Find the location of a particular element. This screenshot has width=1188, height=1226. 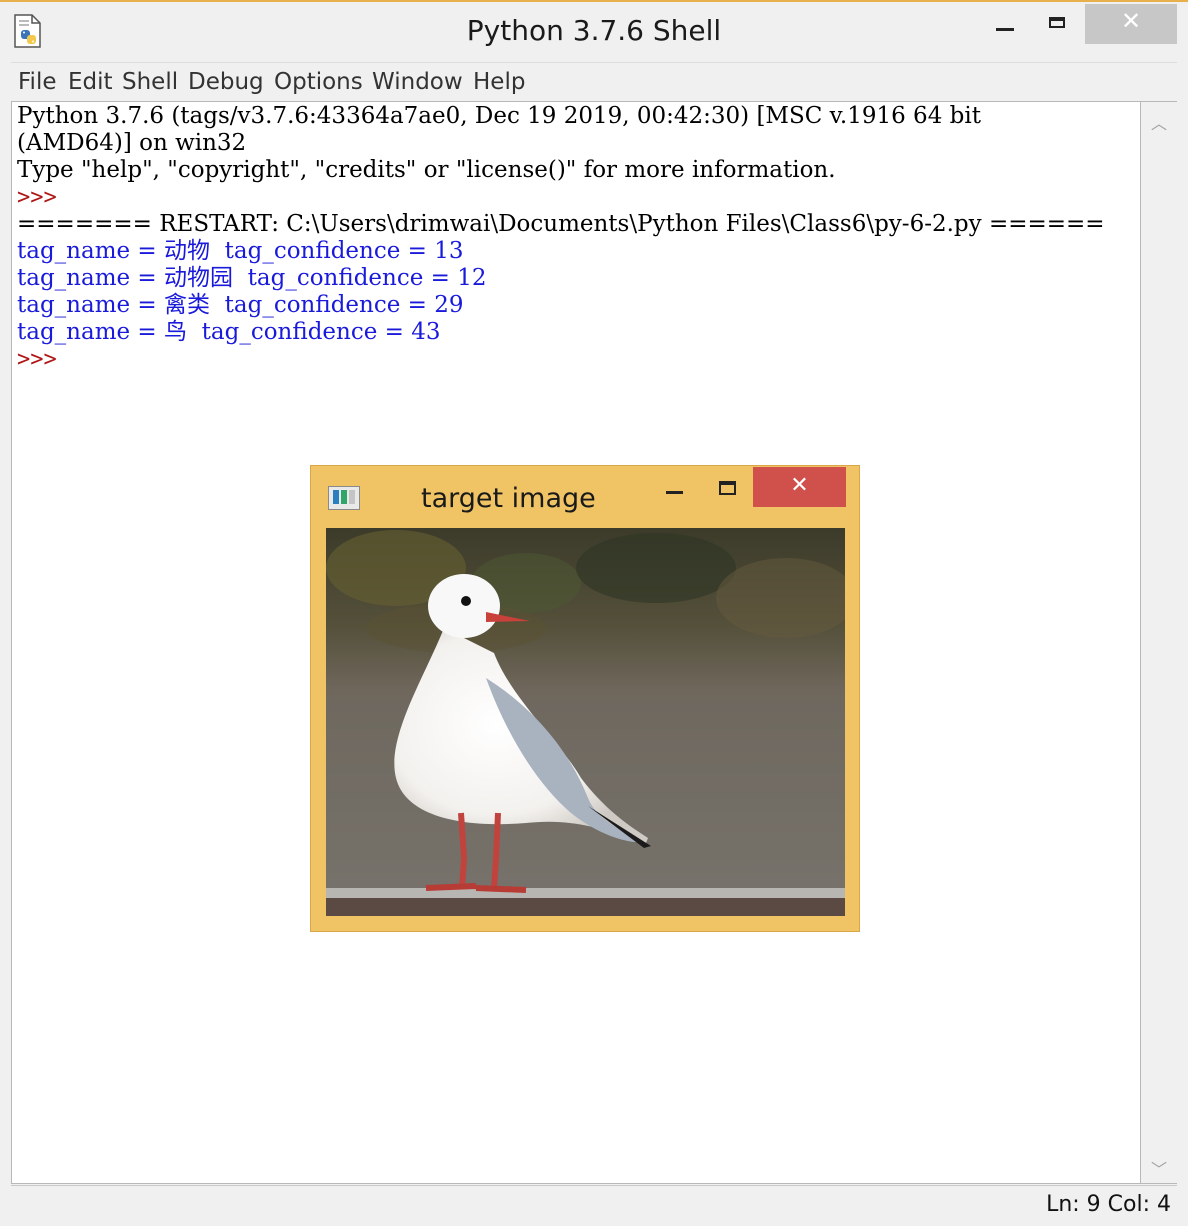

image-window-maximize-button is located at coordinates (728, 487).